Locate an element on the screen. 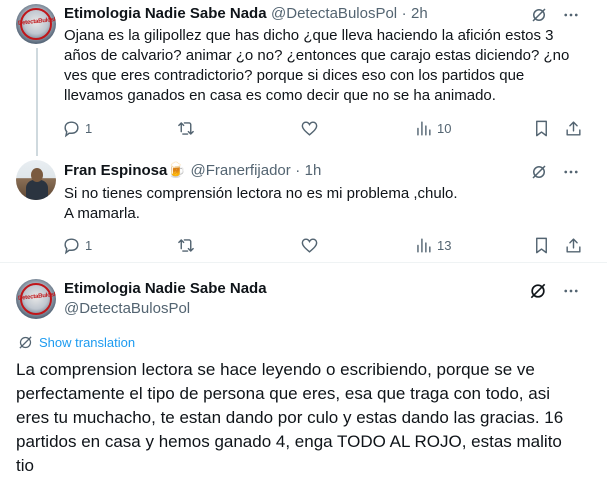 The image size is (607, 491). tweet-text-line: tio is located at coordinates (25, 465).